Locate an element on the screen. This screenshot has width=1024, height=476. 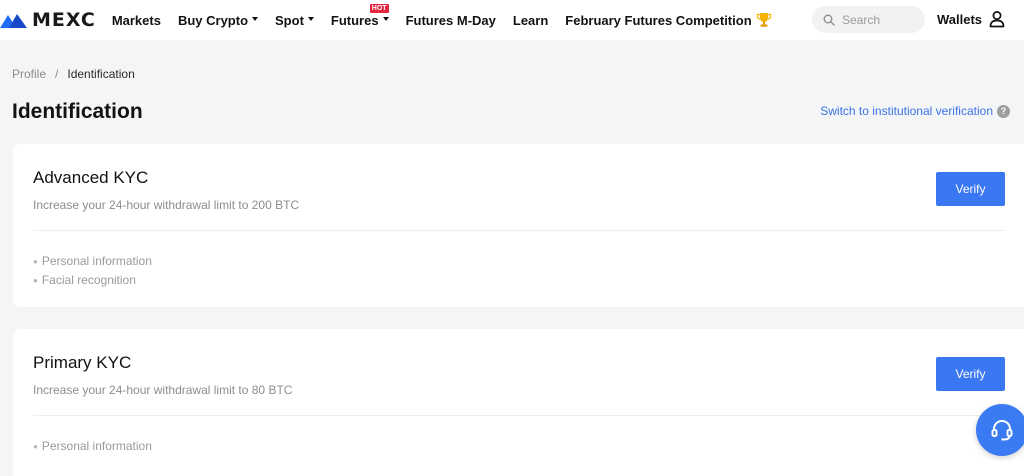
search-box is located at coordinates (868, 19).